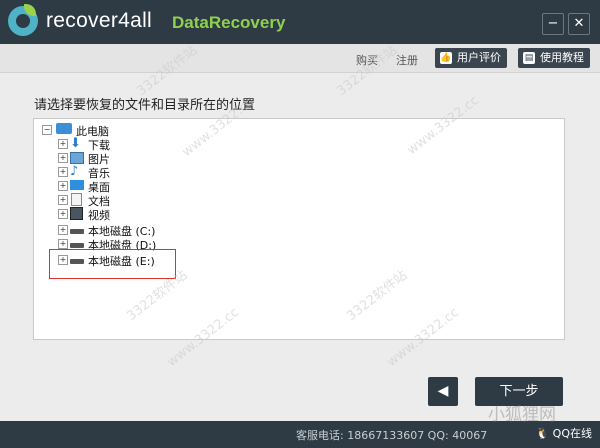 This screenshot has height=448, width=600. What do you see at coordinates (529, 58) in the screenshot?
I see `book-icon: ▤` at bounding box center [529, 58].